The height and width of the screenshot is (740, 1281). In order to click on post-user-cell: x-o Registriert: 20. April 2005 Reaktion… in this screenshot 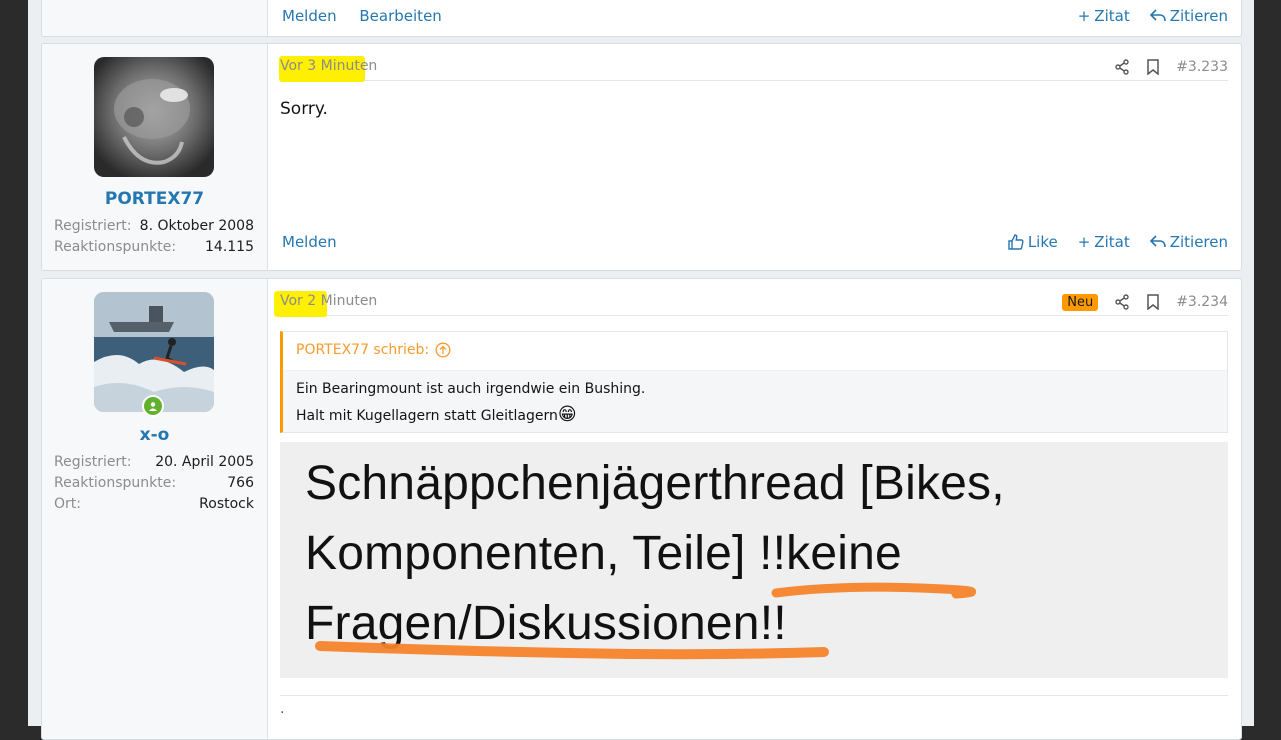, I will do `click(155, 509)`.